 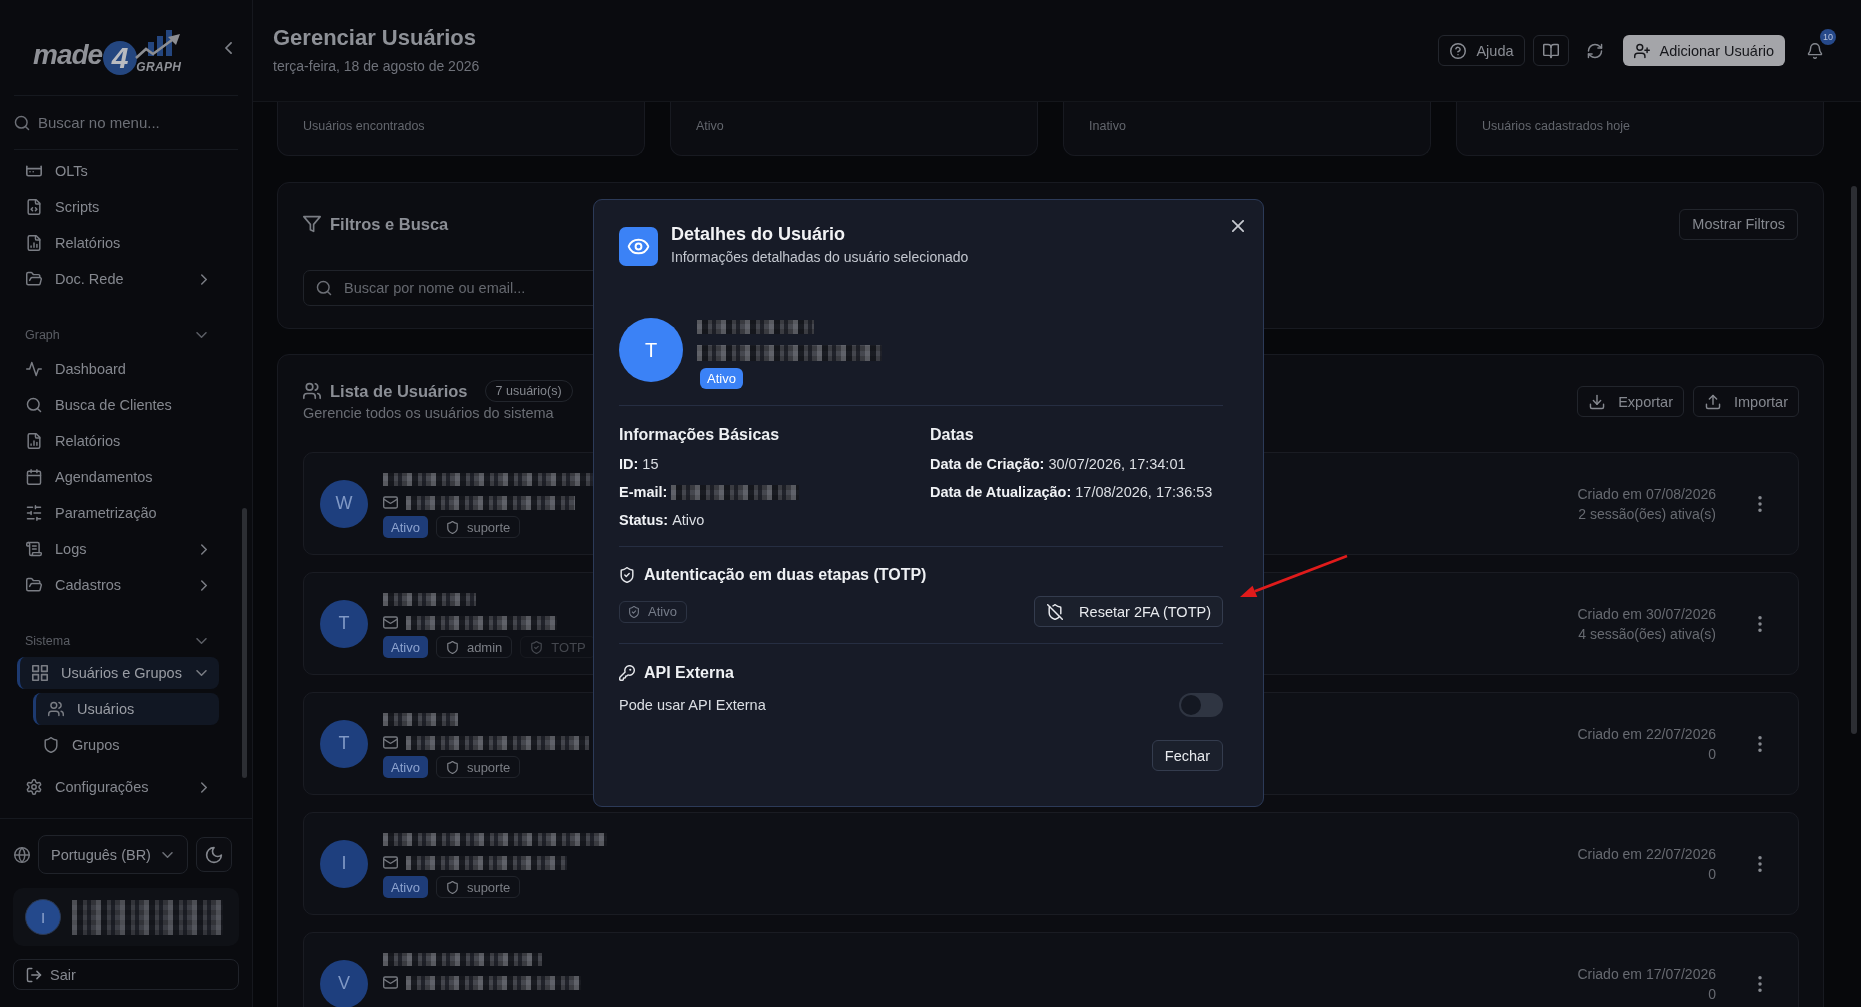 What do you see at coordinates (344, 503) in the screenshot?
I see `avatar: W` at bounding box center [344, 503].